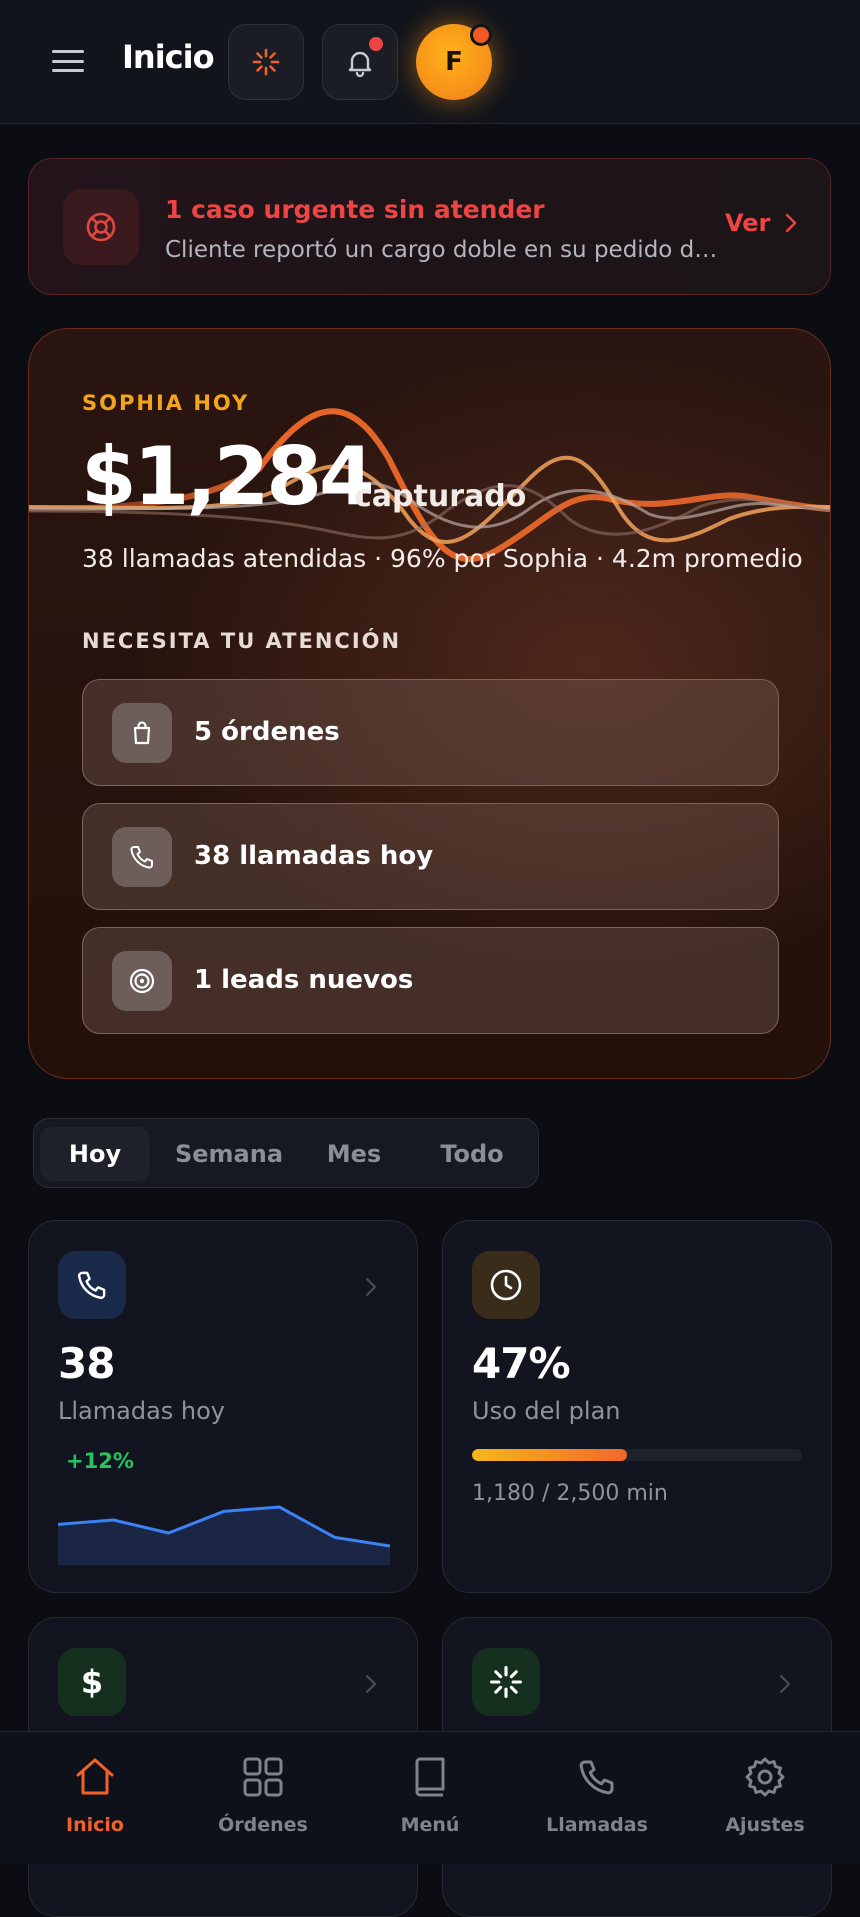 The width and height of the screenshot is (860, 1917). I want to click on gear-icon, so click(765, 1777).